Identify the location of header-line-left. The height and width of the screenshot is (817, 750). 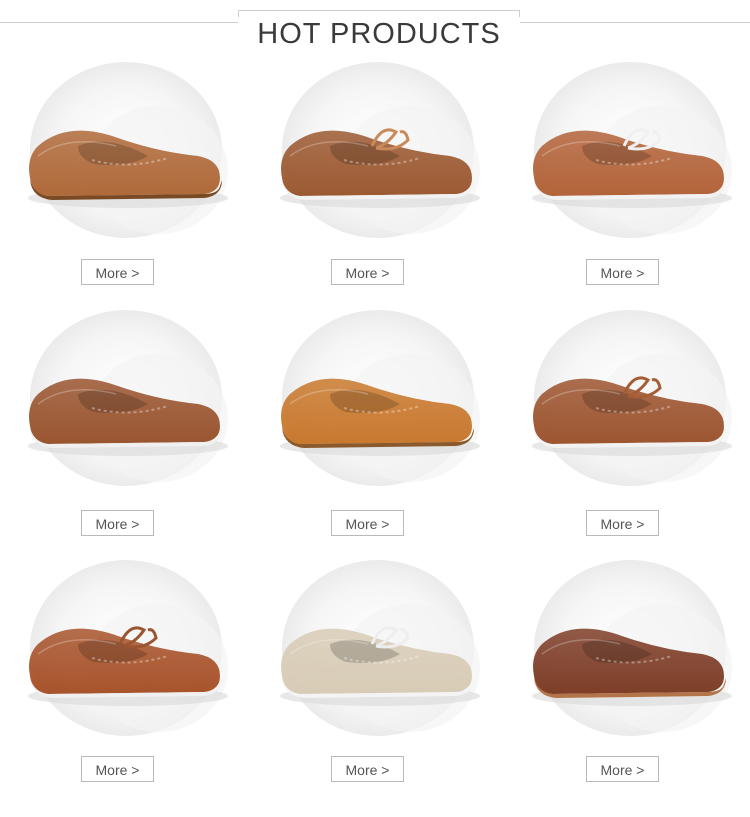
(119, 22).